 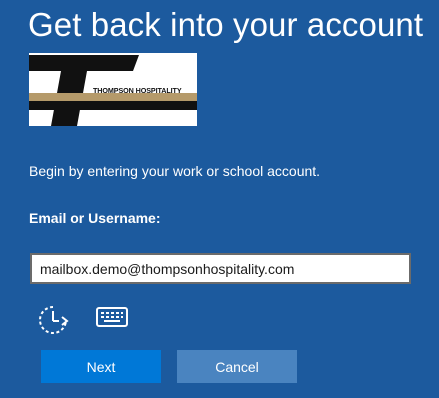 I want to click on next-button: Next, so click(x=101, y=366).